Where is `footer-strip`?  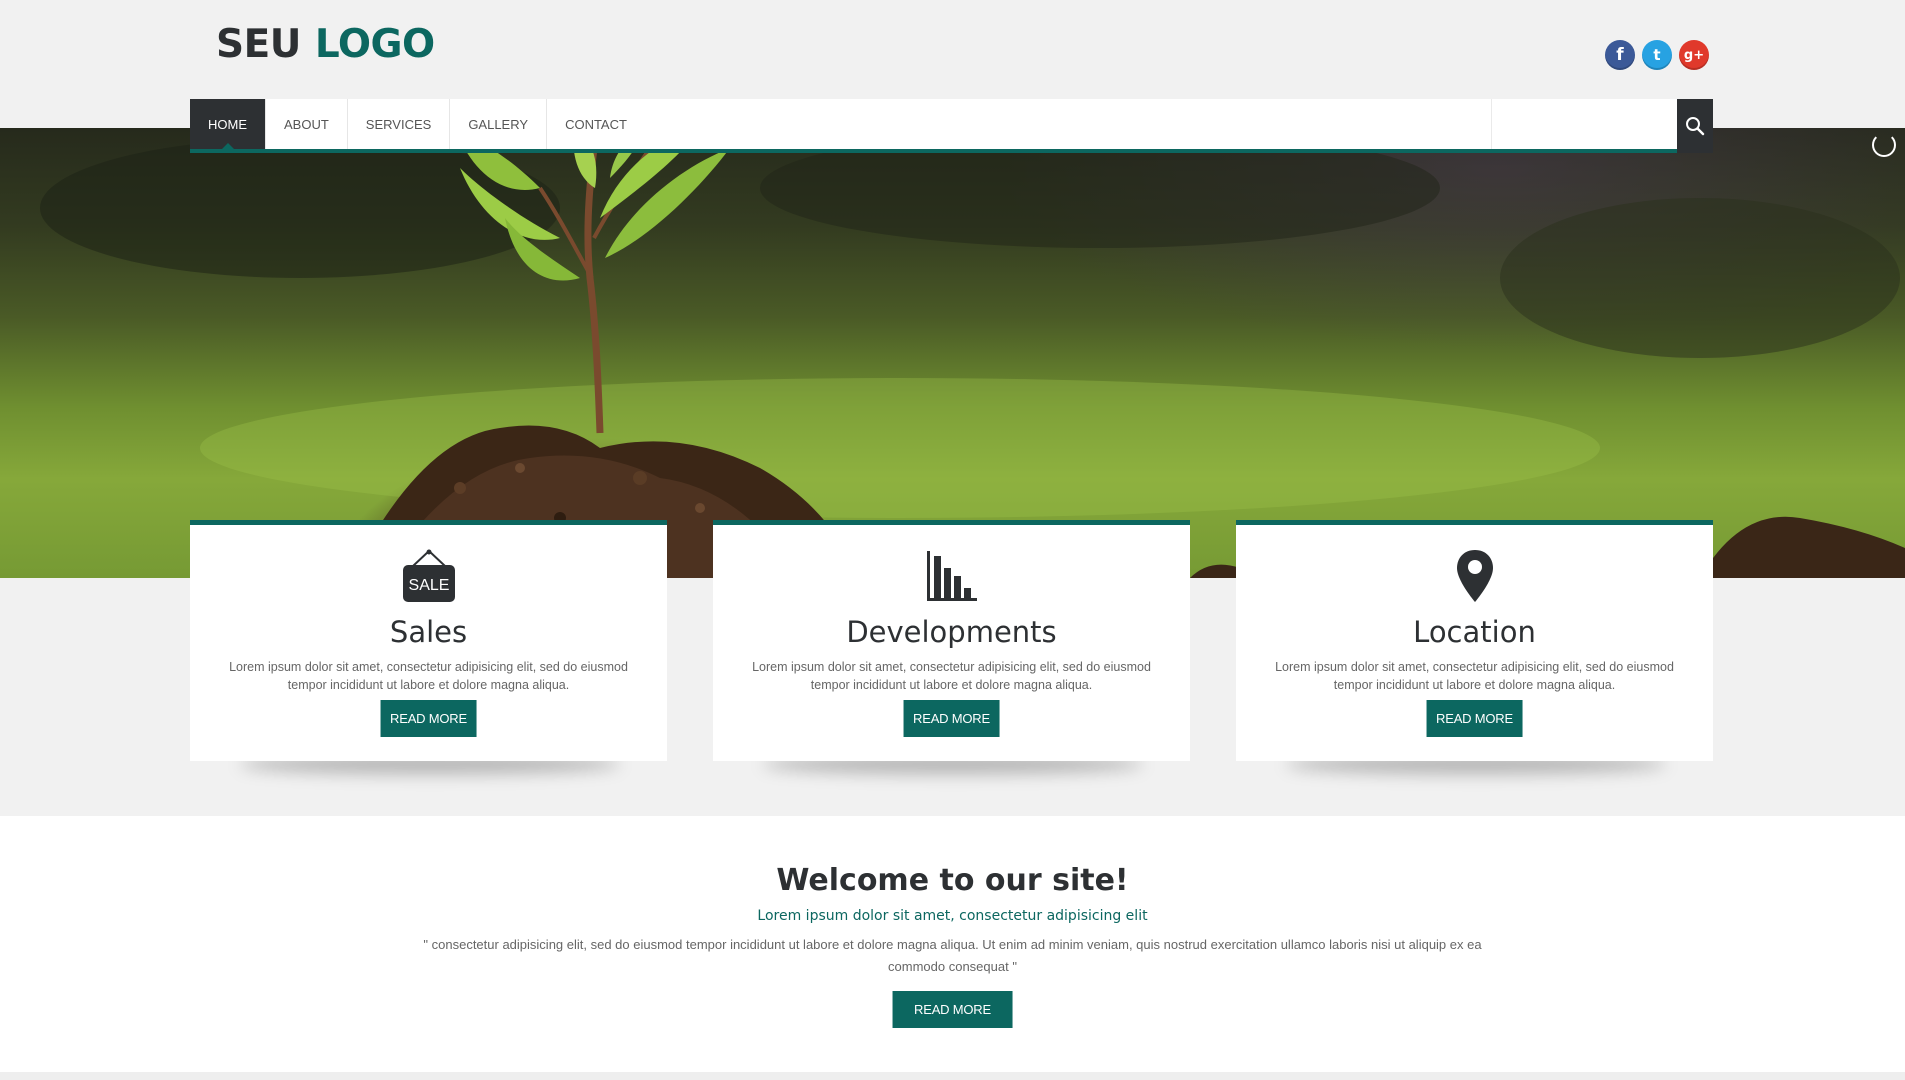 footer-strip is located at coordinates (952, 1076).